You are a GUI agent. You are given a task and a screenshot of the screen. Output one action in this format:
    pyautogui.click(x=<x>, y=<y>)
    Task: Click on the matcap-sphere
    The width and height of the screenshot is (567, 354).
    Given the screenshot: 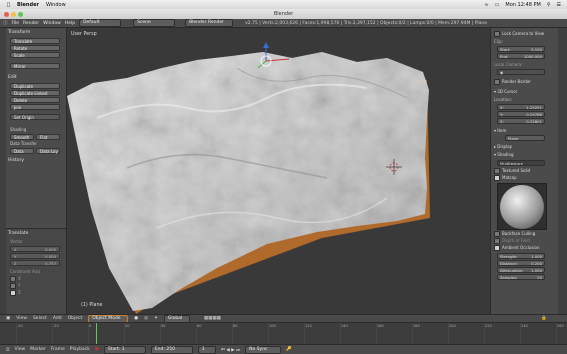 What is the action you would take?
    pyautogui.click(x=522, y=207)
    